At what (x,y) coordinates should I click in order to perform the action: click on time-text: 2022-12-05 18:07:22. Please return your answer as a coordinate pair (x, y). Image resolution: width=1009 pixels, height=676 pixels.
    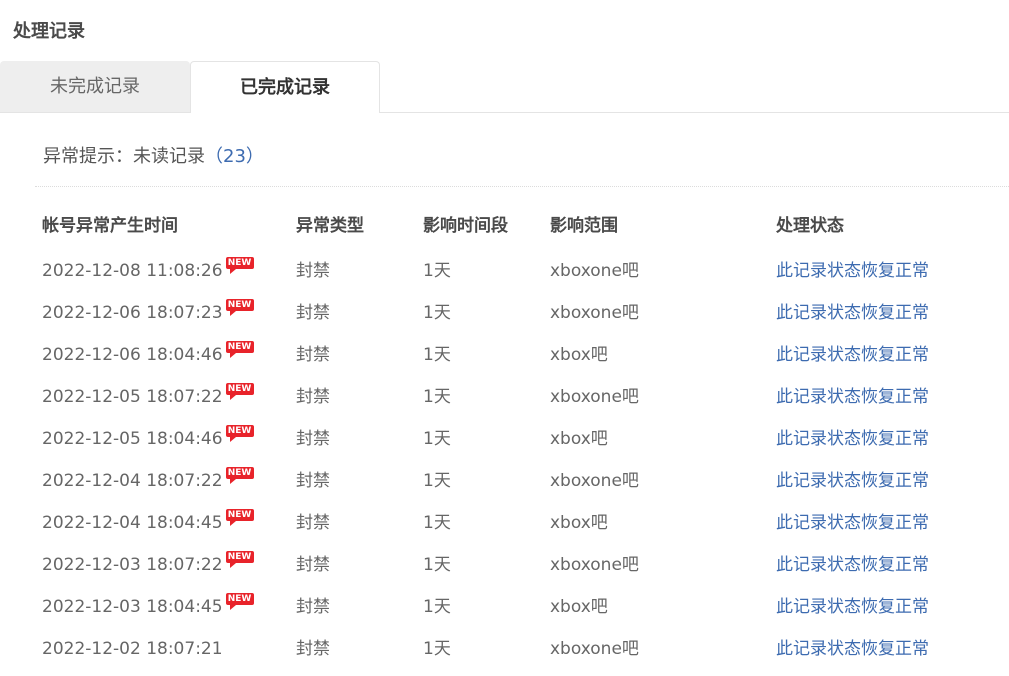
    Looking at the image, I should click on (132, 397).